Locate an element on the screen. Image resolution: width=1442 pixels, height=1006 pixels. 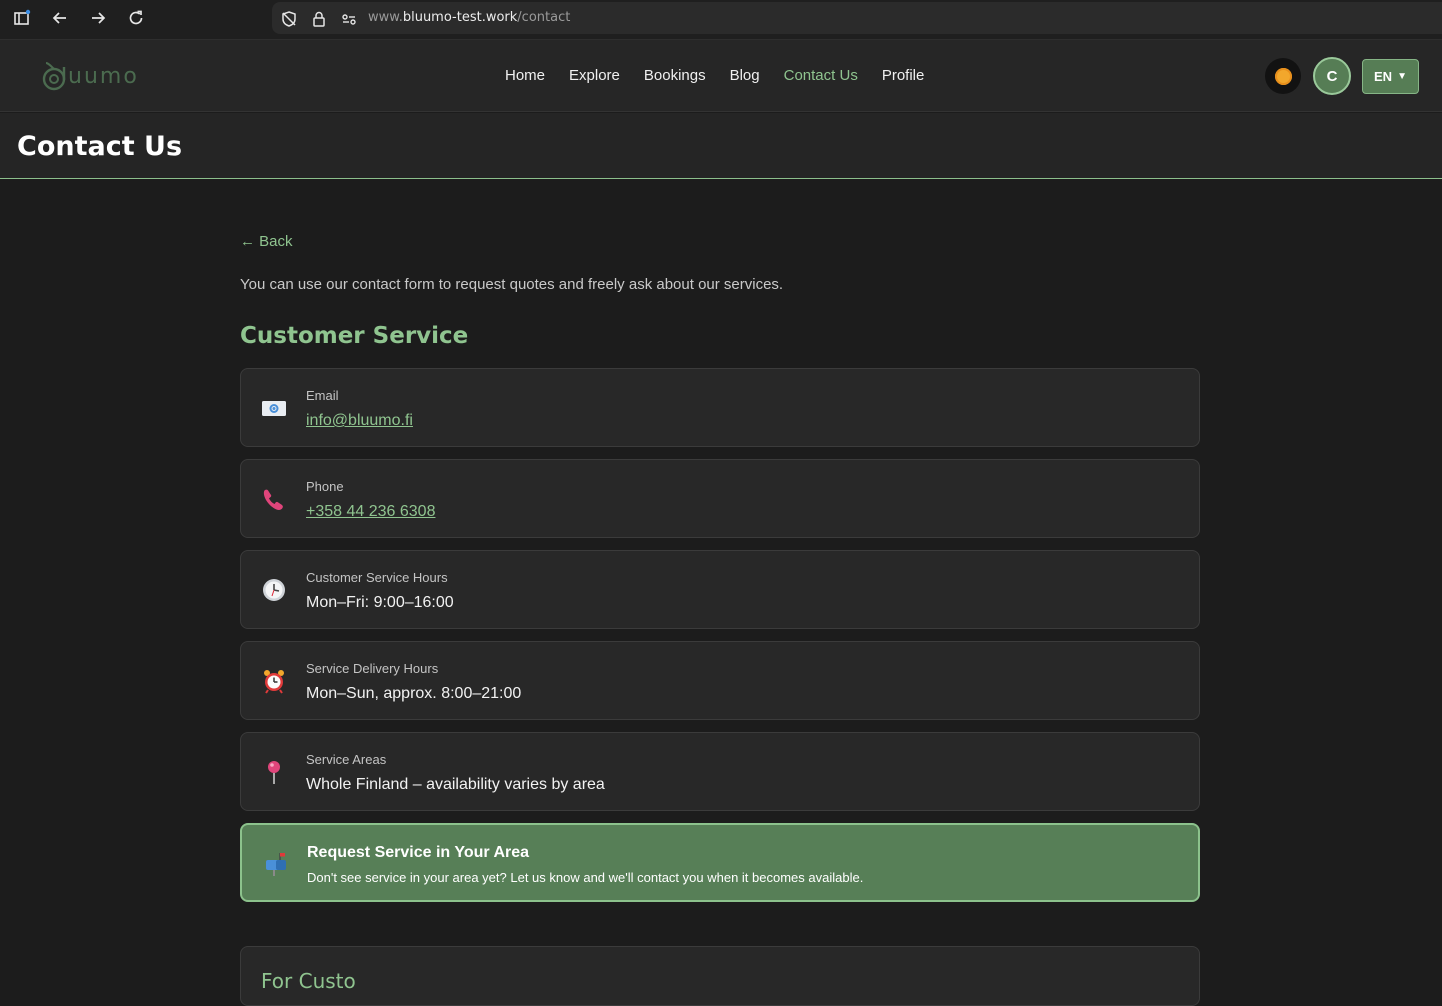
card-label: Service Areas is located at coordinates (346, 759).